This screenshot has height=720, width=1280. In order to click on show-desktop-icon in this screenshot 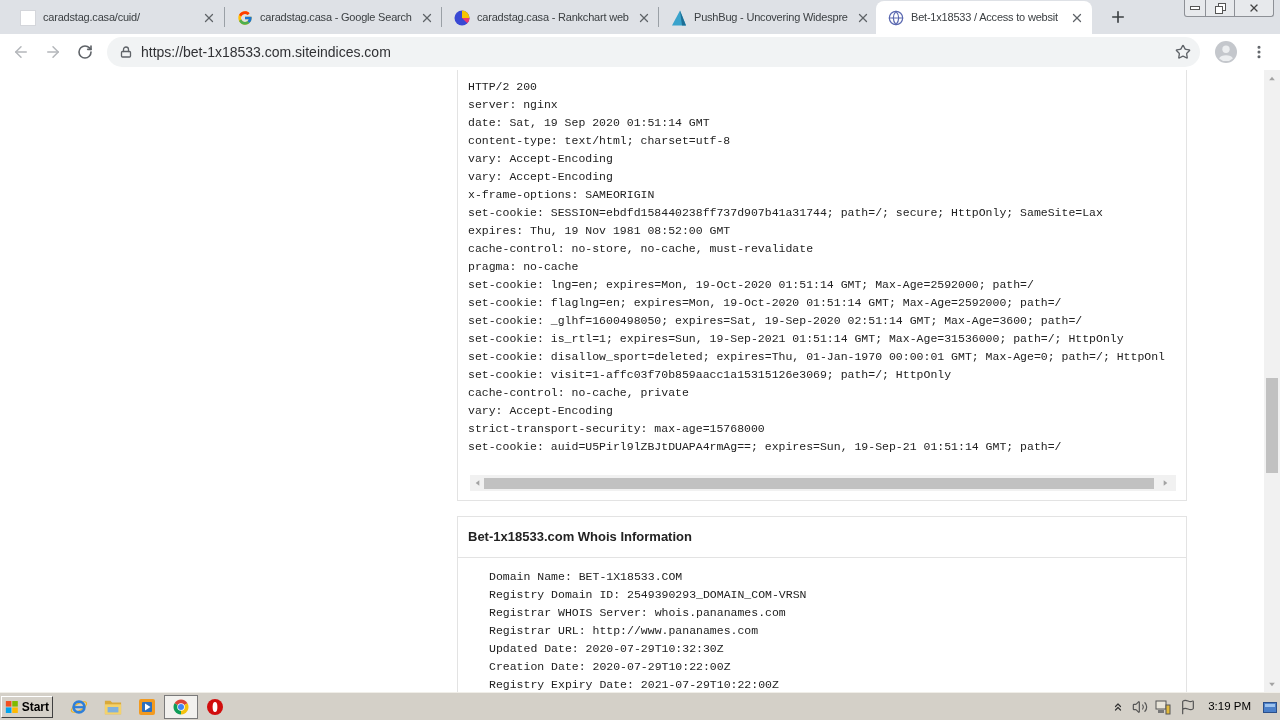, I will do `click(1270, 706)`.